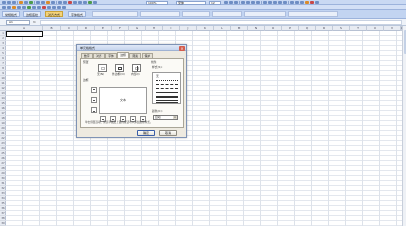 This screenshot has height=240, width=406. What do you see at coordinates (302, 2) in the screenshot?
I see `borders-icon` at bounding box center [302, 2].